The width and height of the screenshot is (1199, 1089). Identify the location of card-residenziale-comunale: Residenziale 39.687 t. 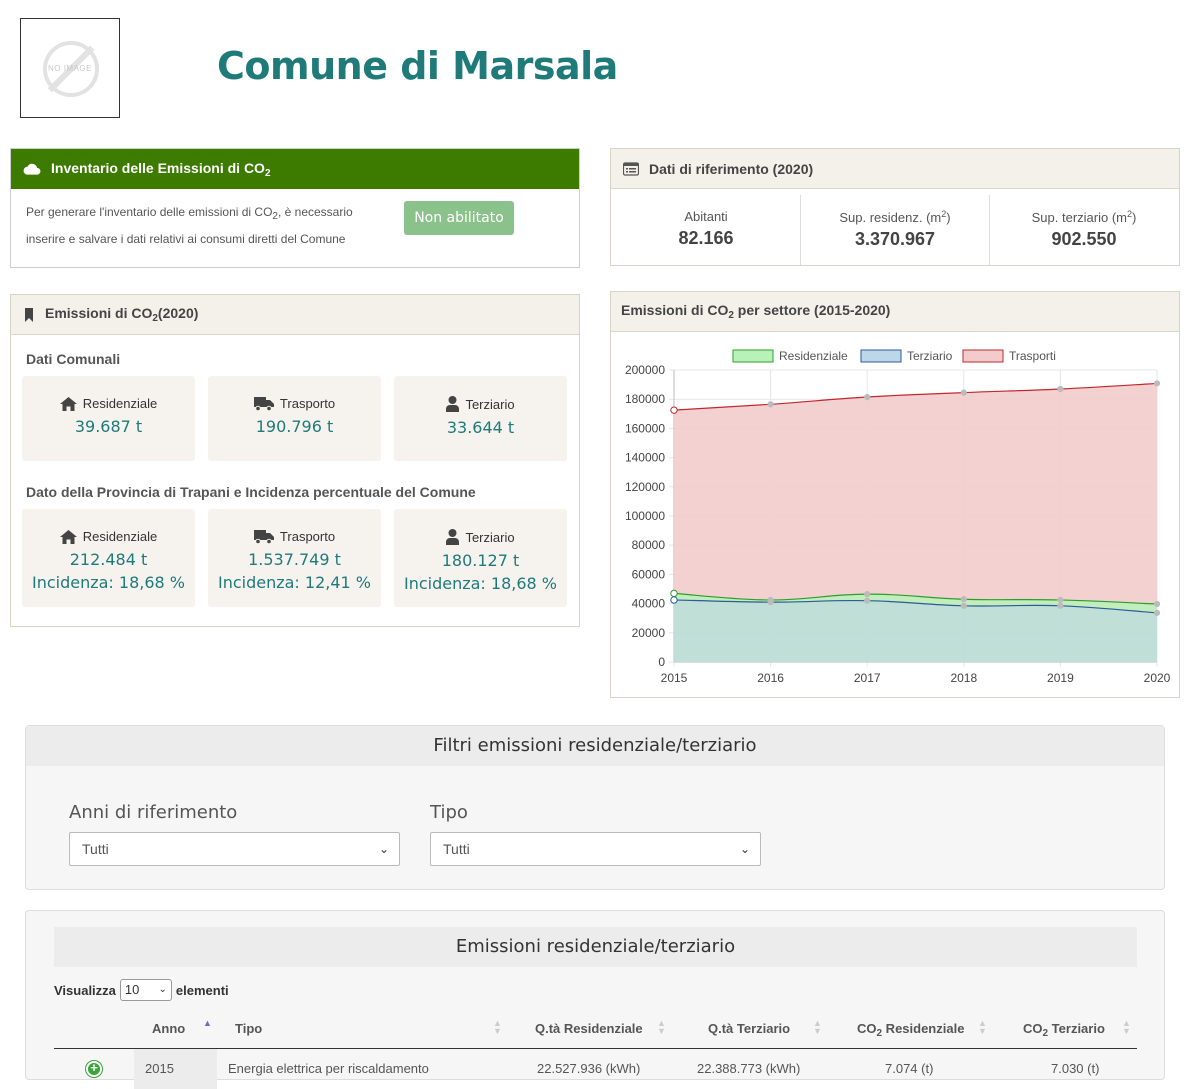
(108, 418).